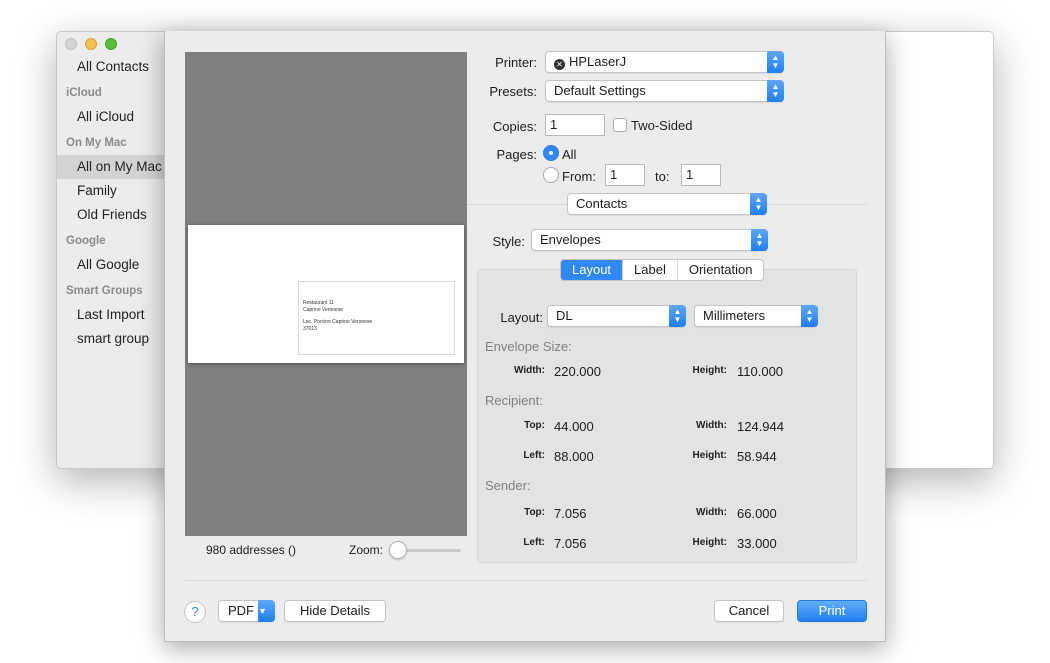 The height and width of the screenshot is (663, 1050). What do you see at coordinates (195, 612) in the screenshot?
I see `help-button: ?` at bounding box center [195, 612].